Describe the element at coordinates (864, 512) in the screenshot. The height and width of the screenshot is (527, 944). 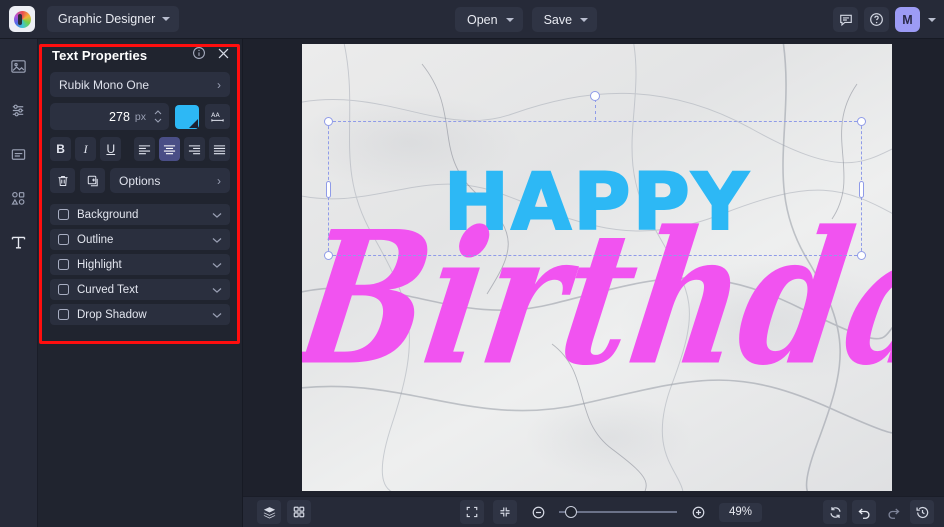
I see `undo-icon` at that location.